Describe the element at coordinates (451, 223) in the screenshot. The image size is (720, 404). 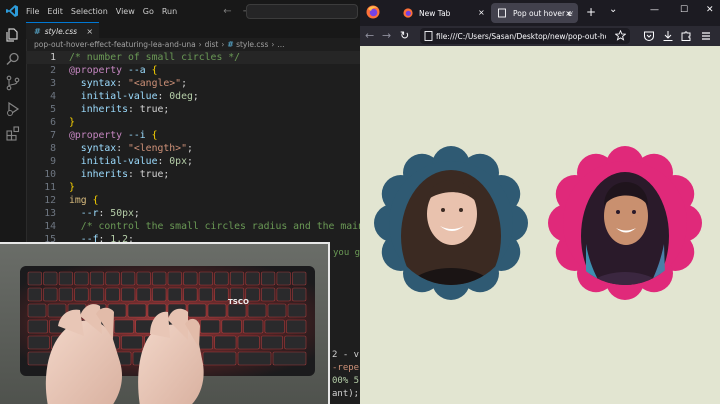
I see `lea-avatar` at that location.